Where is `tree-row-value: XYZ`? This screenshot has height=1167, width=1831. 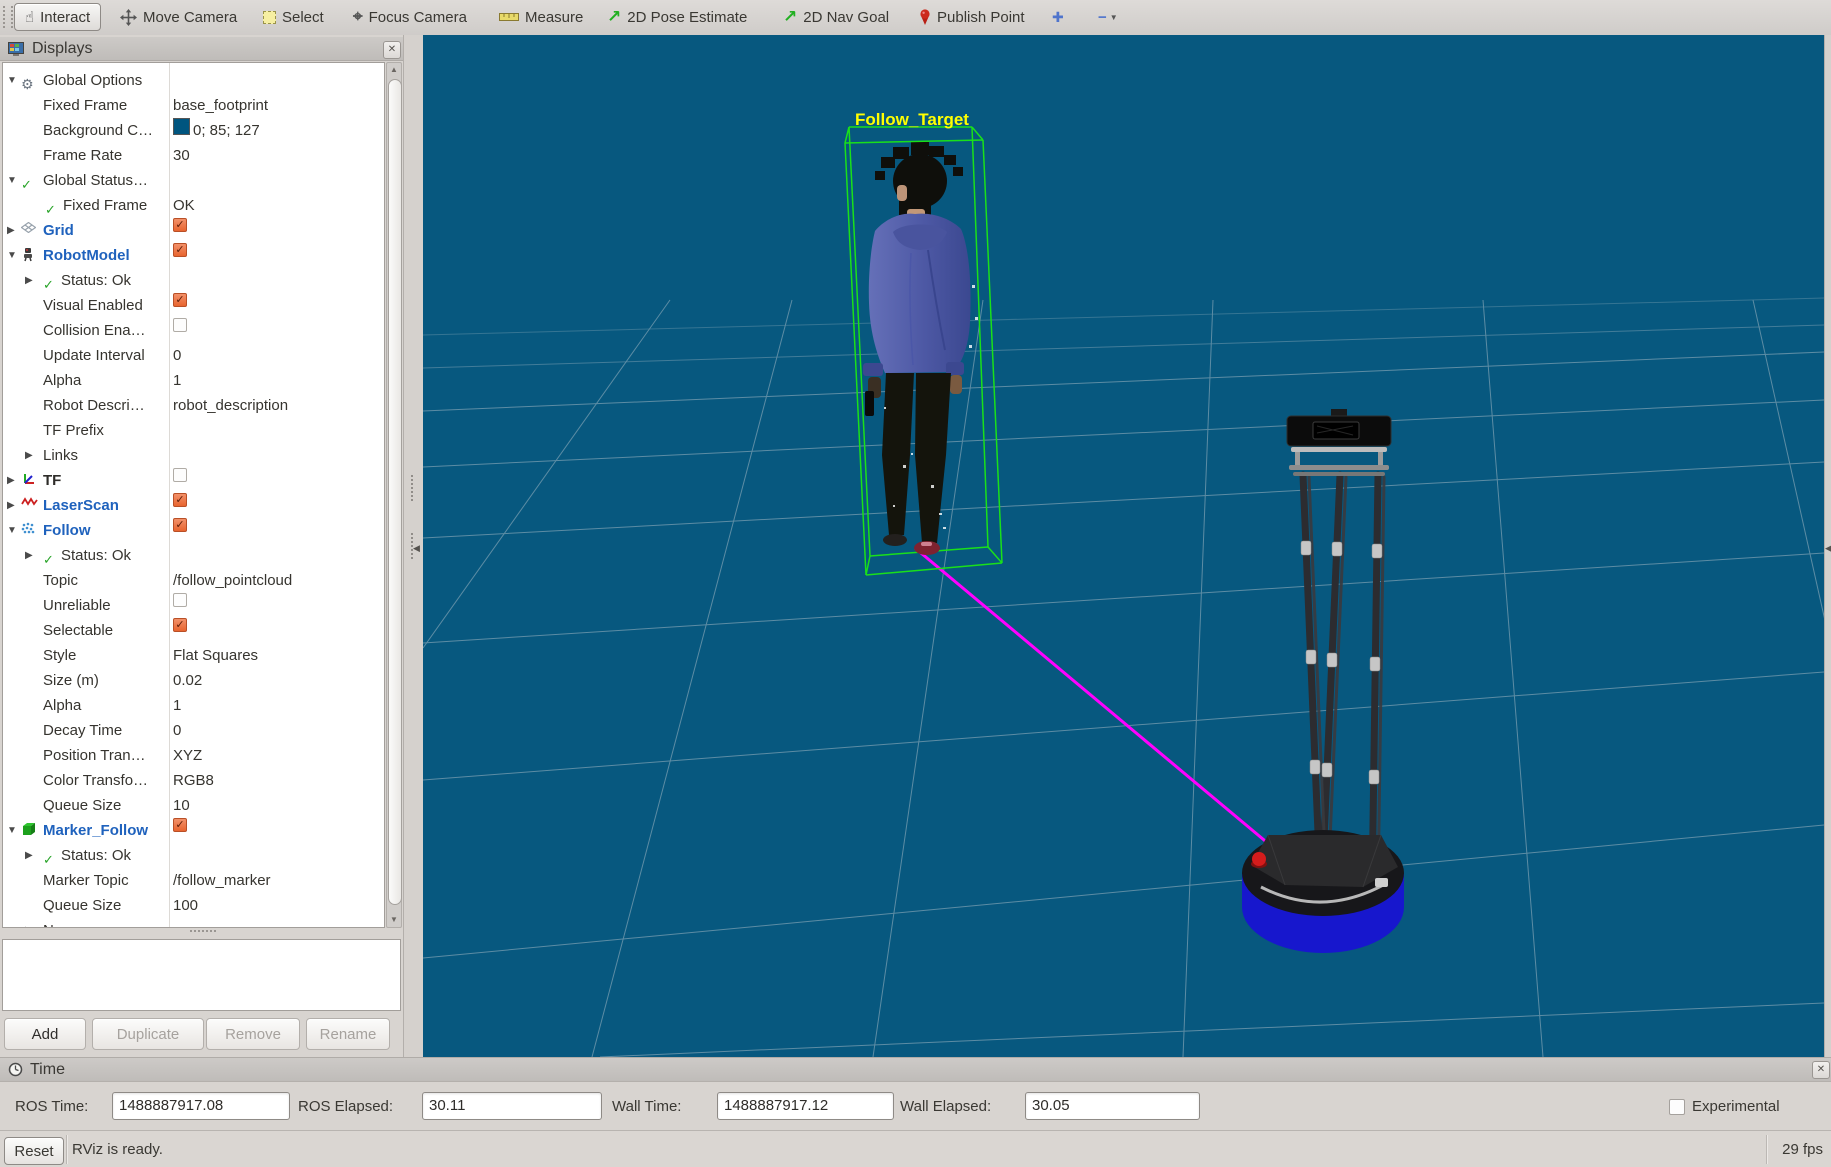 tree-row-value: XYZ is located at coordinates (187, 755).